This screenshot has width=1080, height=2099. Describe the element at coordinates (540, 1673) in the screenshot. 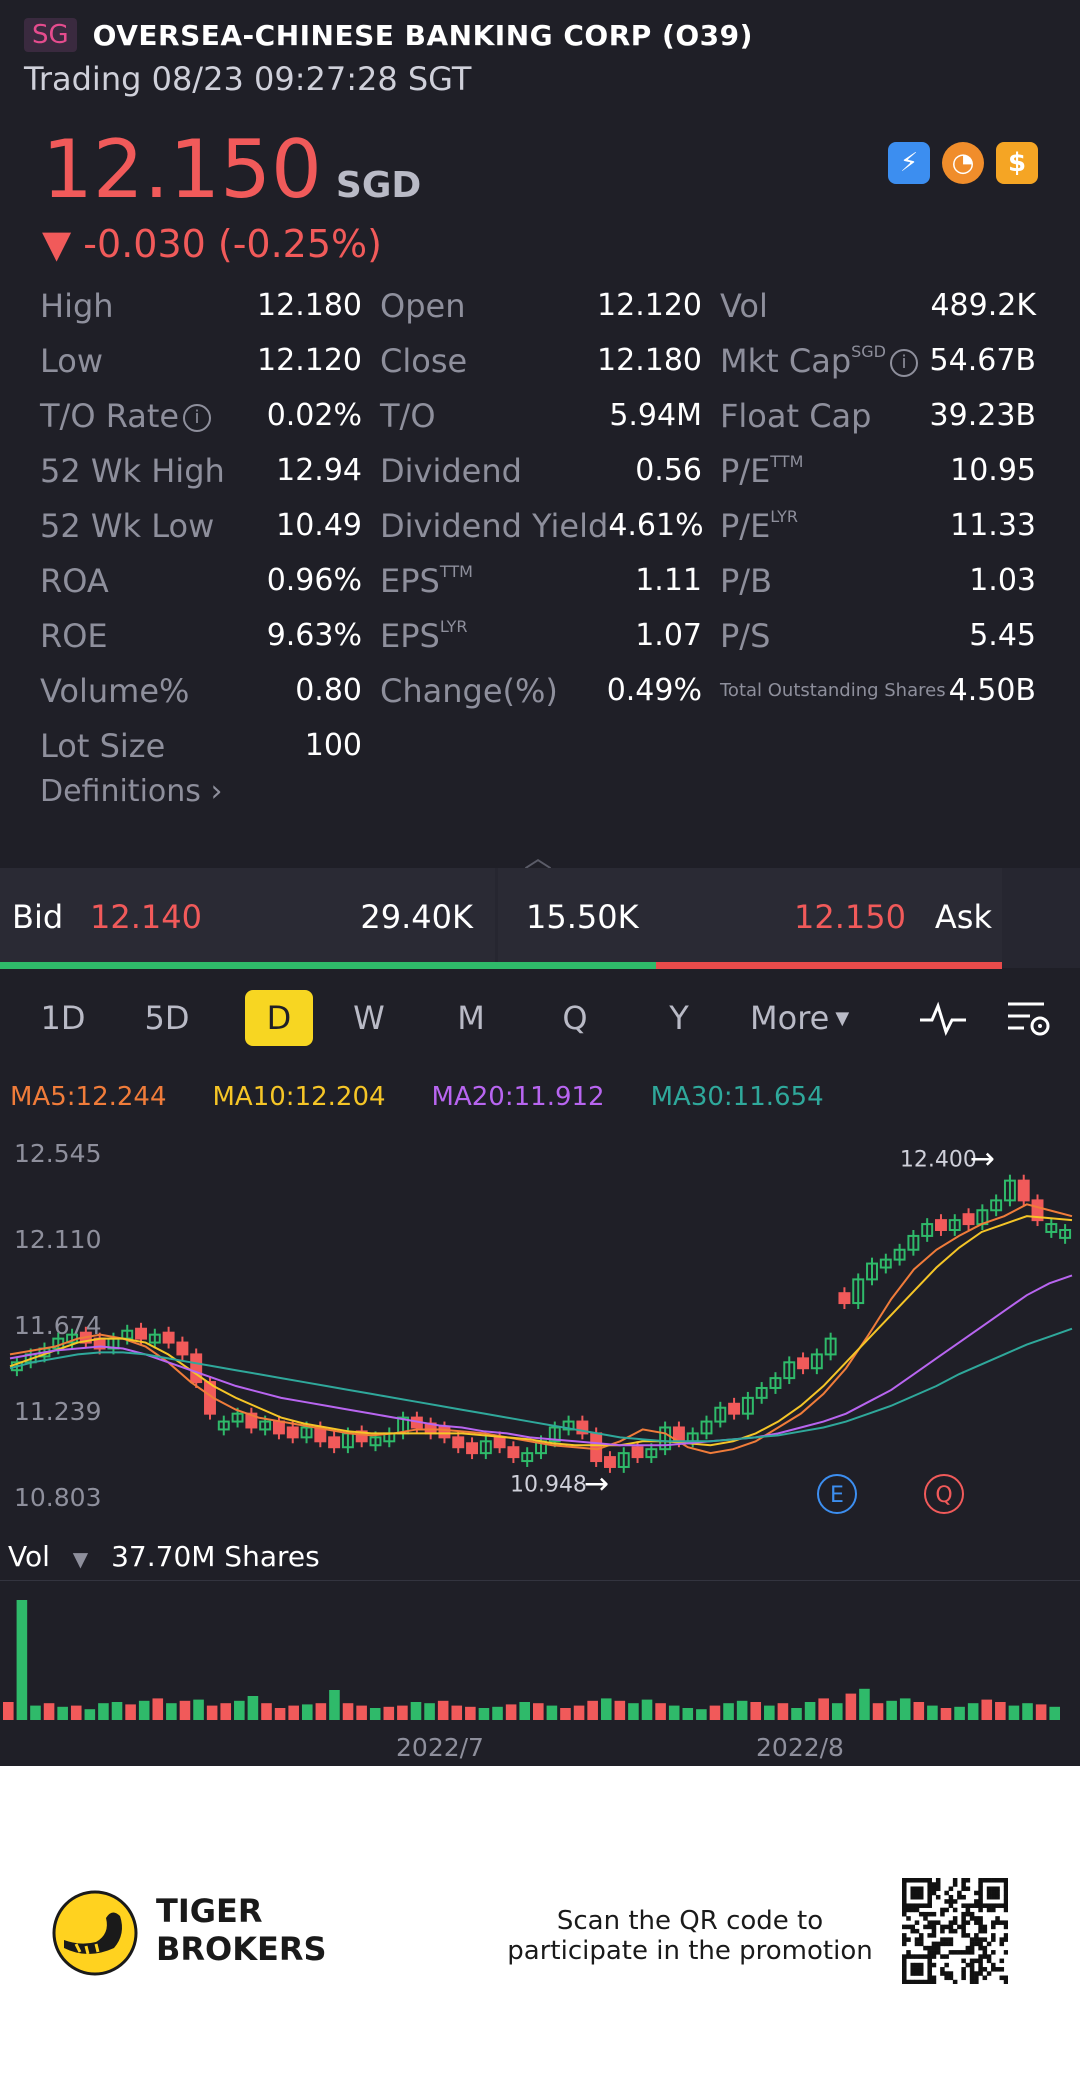

I see `volume-chart: 2022/7 2022/8` at that location.